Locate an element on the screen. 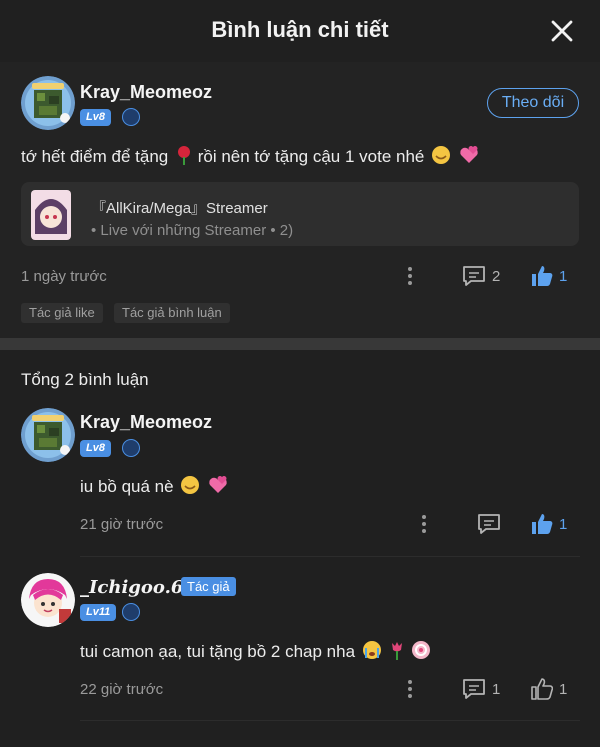 This screenshot has width=600, height=747. comment-text-part1: tớ hết điểm để tặng is located at coordinates (95, 156).